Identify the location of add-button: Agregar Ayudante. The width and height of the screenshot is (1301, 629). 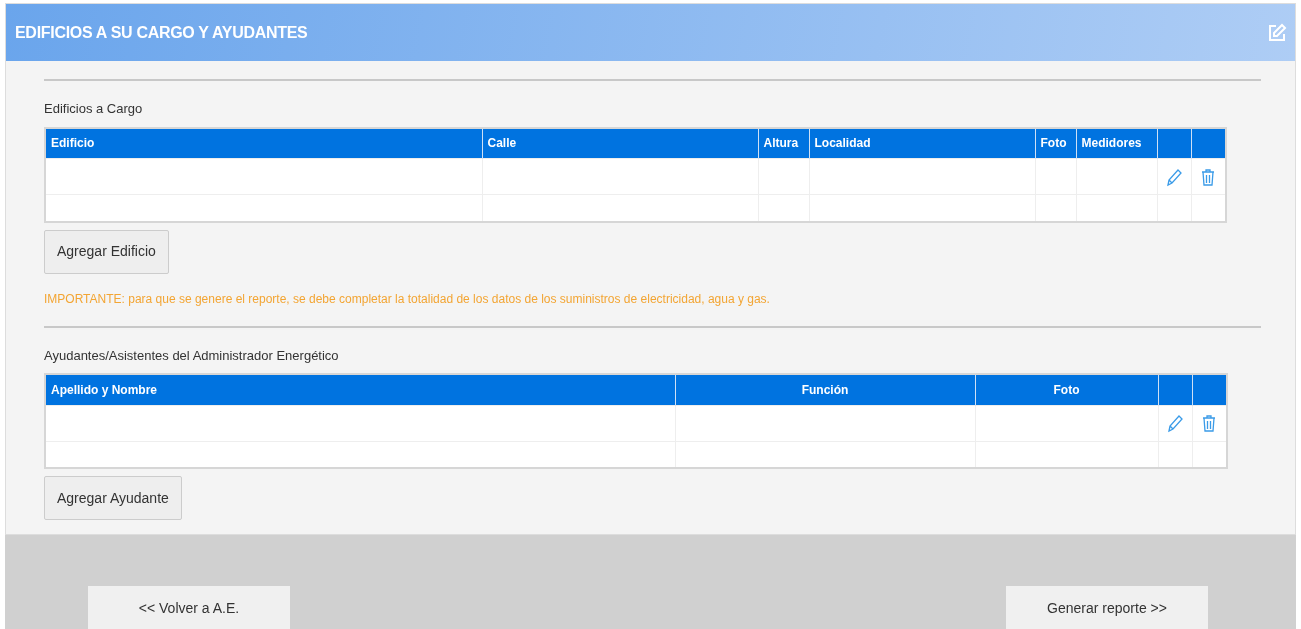
(113, 498).